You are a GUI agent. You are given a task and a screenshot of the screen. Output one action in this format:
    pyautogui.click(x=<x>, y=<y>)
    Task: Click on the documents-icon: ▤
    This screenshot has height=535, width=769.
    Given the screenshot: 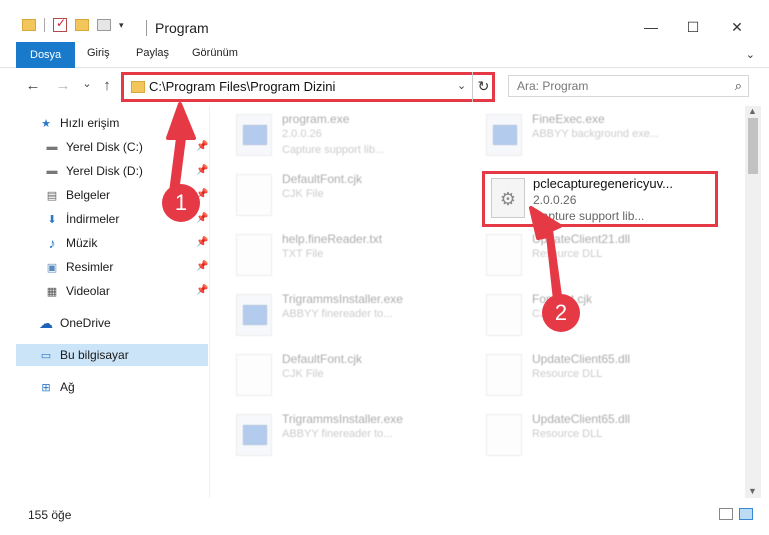 What is the action you would take?
    pyautogui.click(x=52, y=195)
    